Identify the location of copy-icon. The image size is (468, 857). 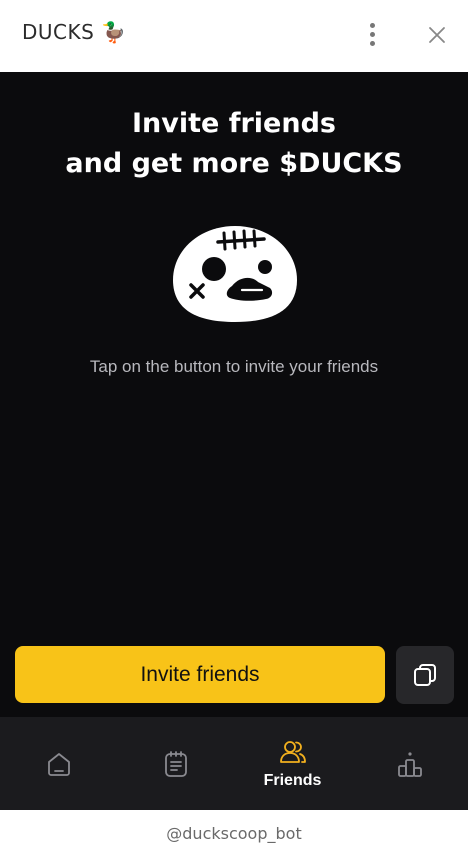
(425, 675).